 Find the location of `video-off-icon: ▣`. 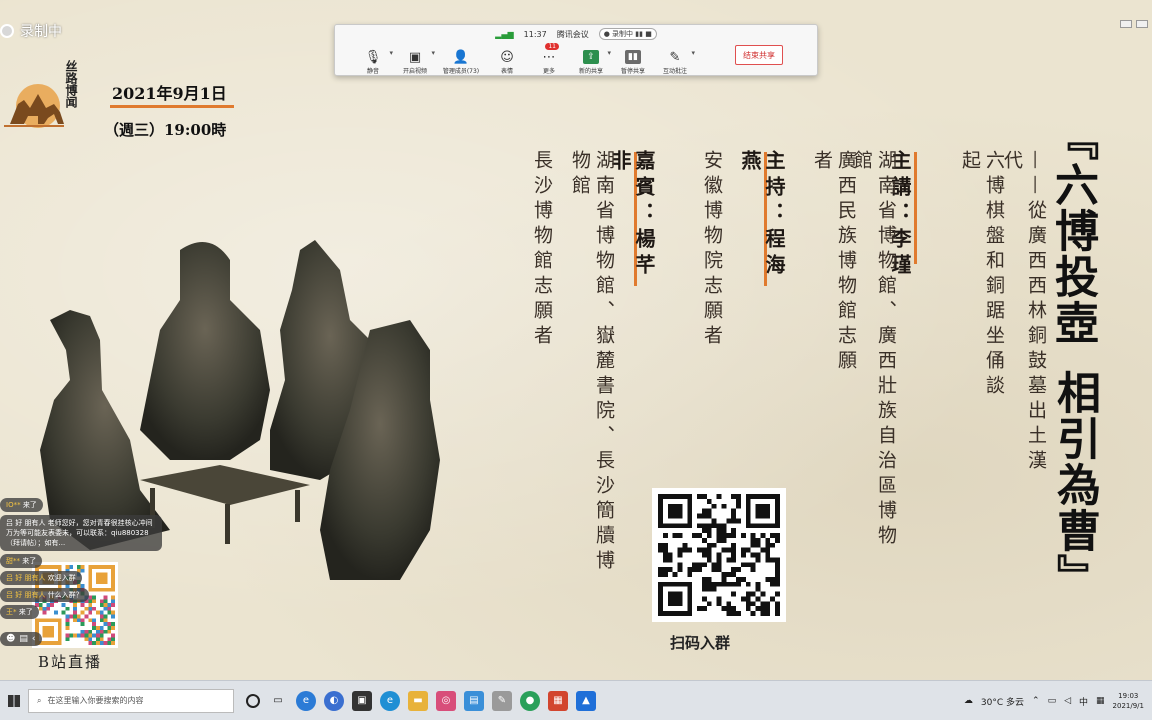

video-off-icon: ▣ is located at coordinates (415, 57).